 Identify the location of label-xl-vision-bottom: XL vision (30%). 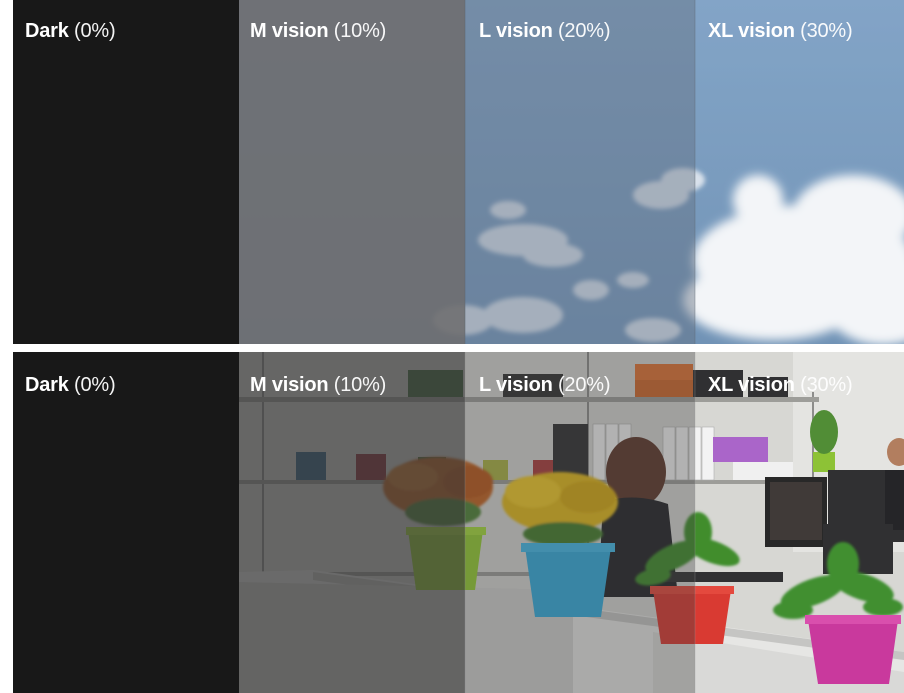
(780, 385).